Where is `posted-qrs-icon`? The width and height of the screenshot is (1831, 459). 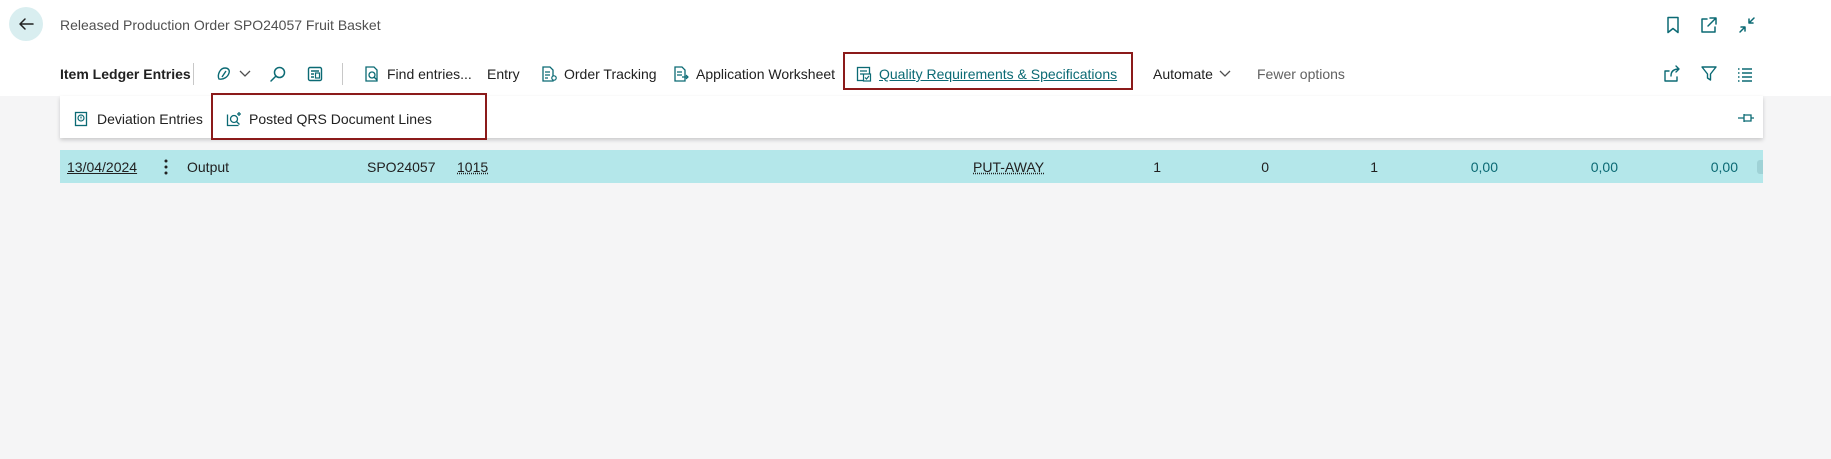 posted-qrs-icon is located at coordinates (233, 119).